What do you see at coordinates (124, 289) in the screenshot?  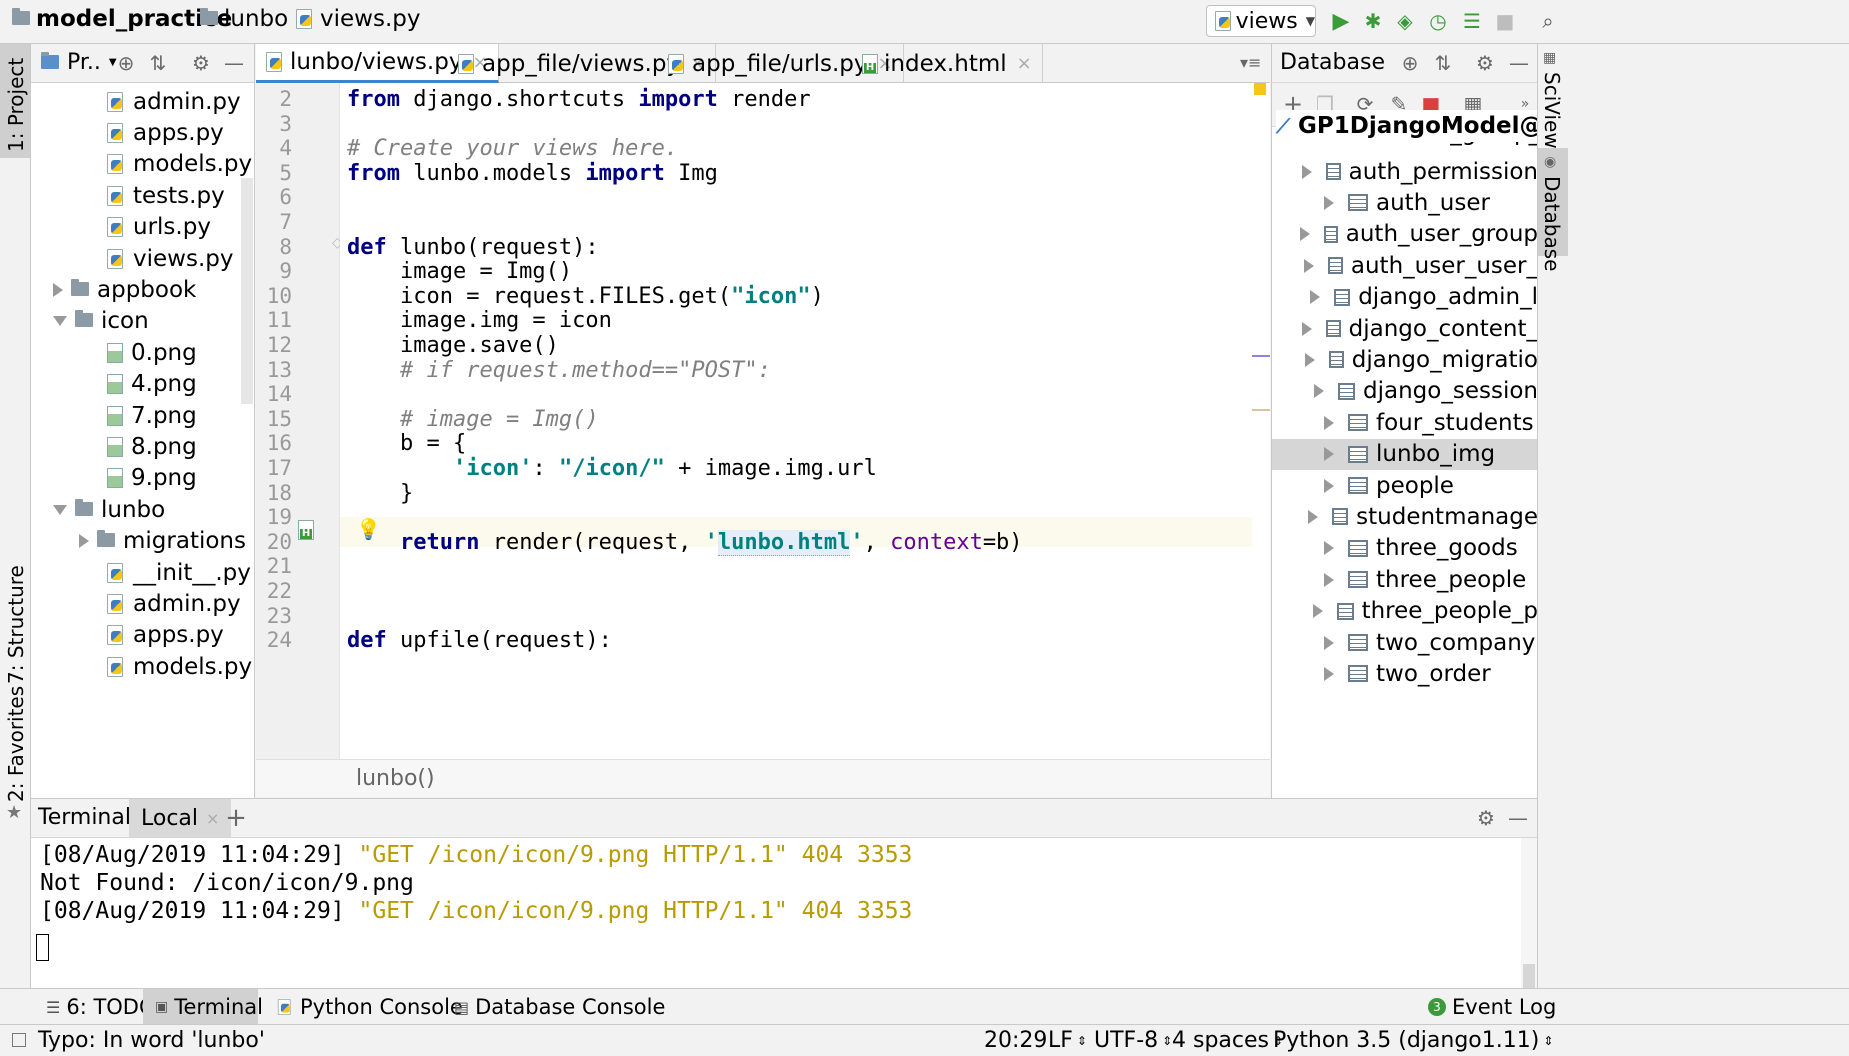 I see `project-tree-item: appbook` at bounding box center [124, 289].